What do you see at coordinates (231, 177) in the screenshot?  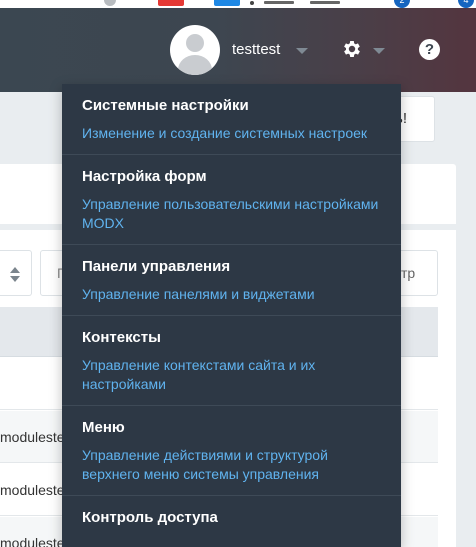 I see `menu-item-title: Настройка форм` at bounding box center [231, 177].